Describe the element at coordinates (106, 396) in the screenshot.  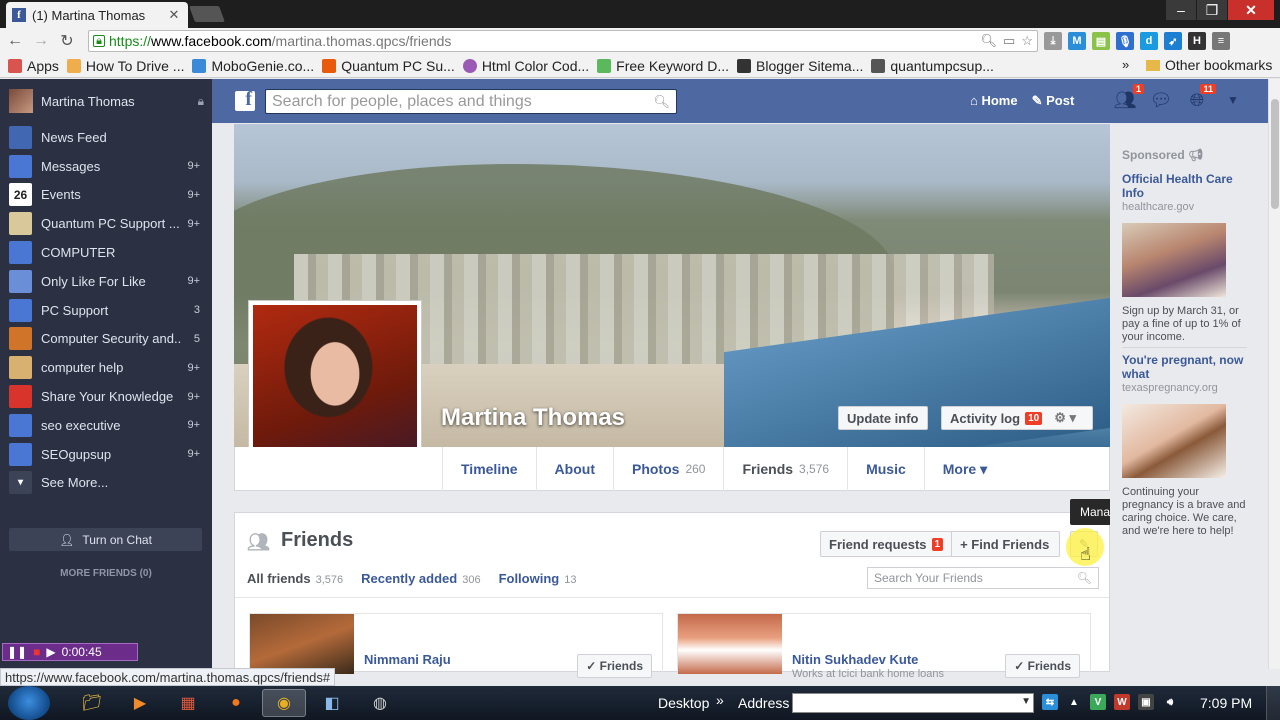
I see `sidebar-item-share-your-knowledge: Share Your Knowledge 9+` at that location.